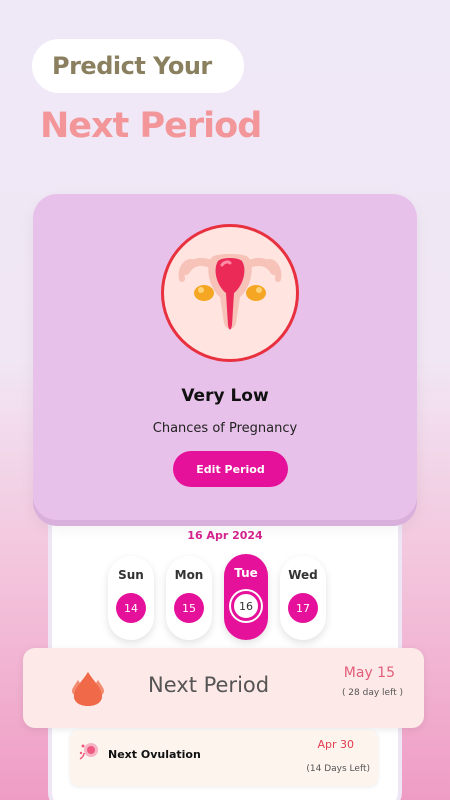  Describe the element at coordinates (217, 597) in the screenshot. I see `day-strip: Sun 14 Mon 15 Tue 16 Wed 17` at that location.